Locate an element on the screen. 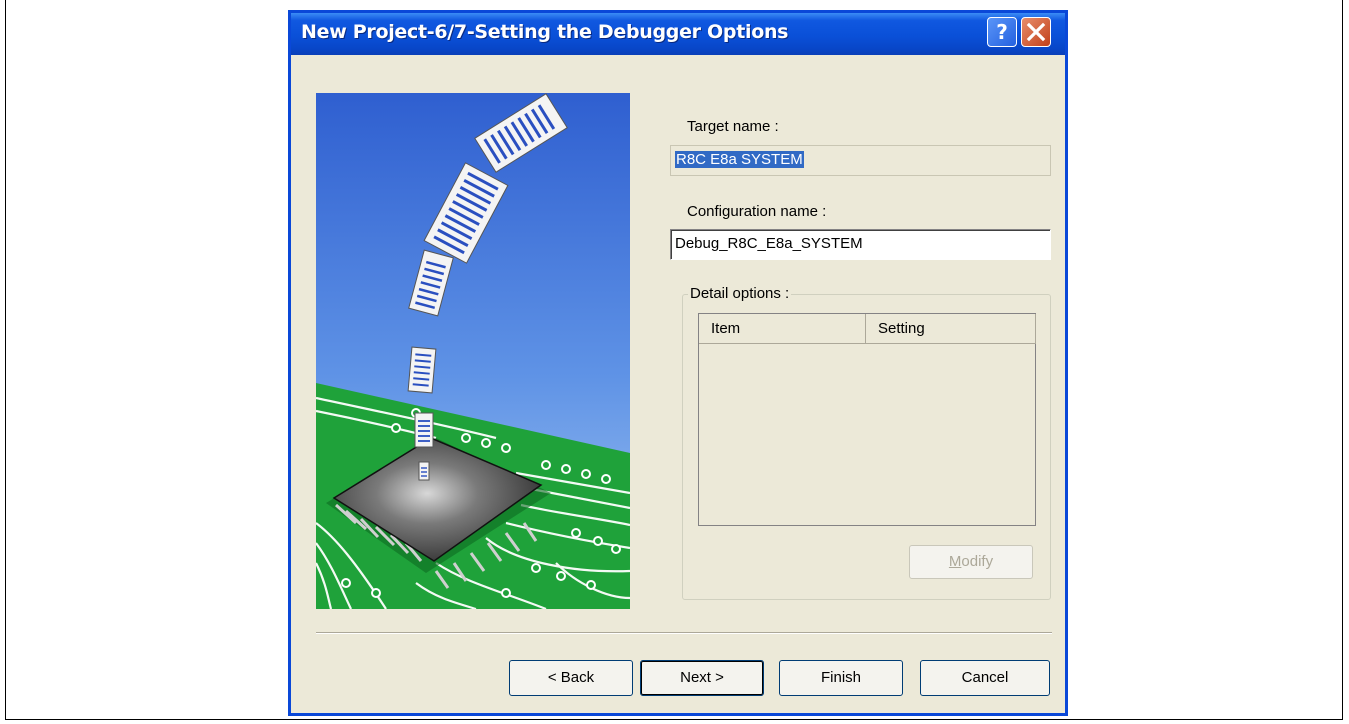  close-button is located at coordinates (1036, 32).